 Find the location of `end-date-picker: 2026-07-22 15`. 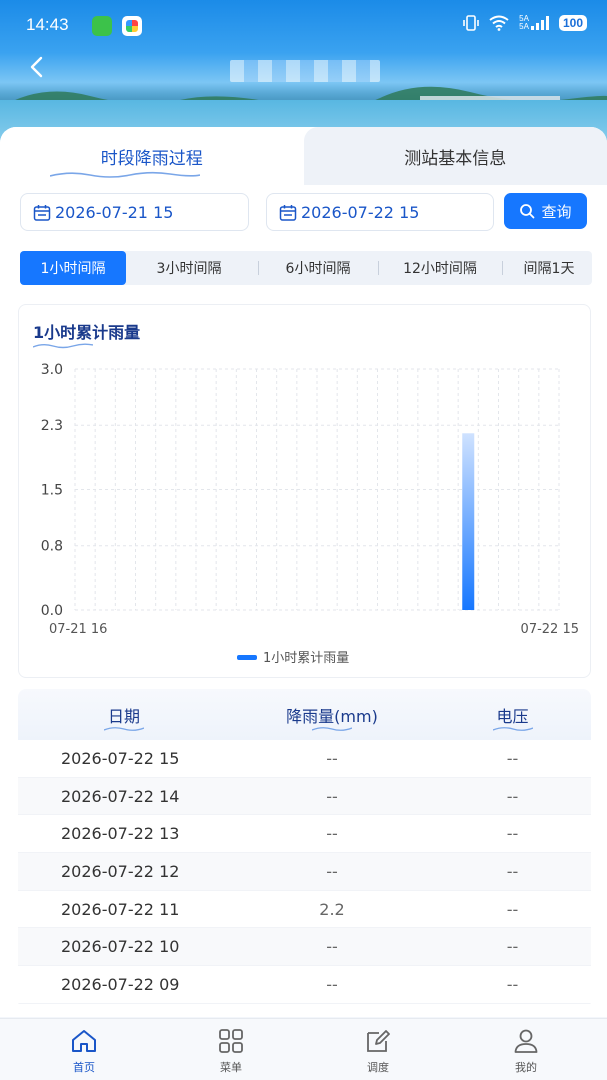

end-date-picker: 2026-07-22 15 is located at coordinates (380, 212).